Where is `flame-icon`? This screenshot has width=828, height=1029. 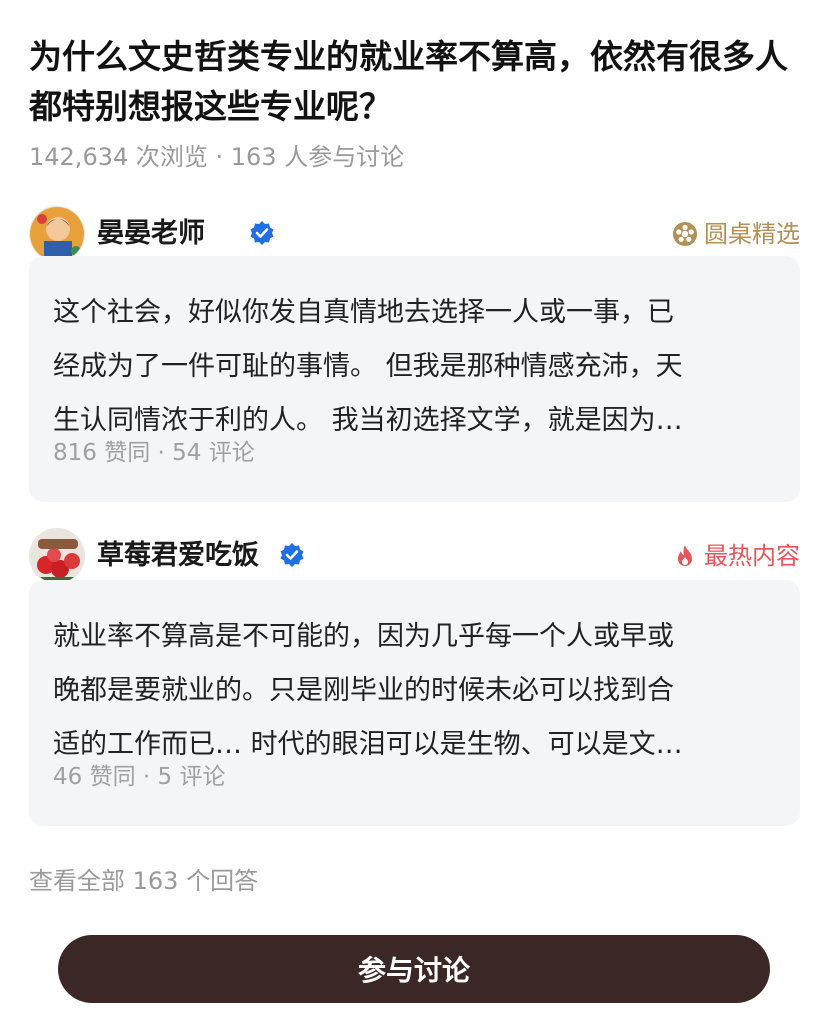
flame-icon is located at coordinates (685, 555).